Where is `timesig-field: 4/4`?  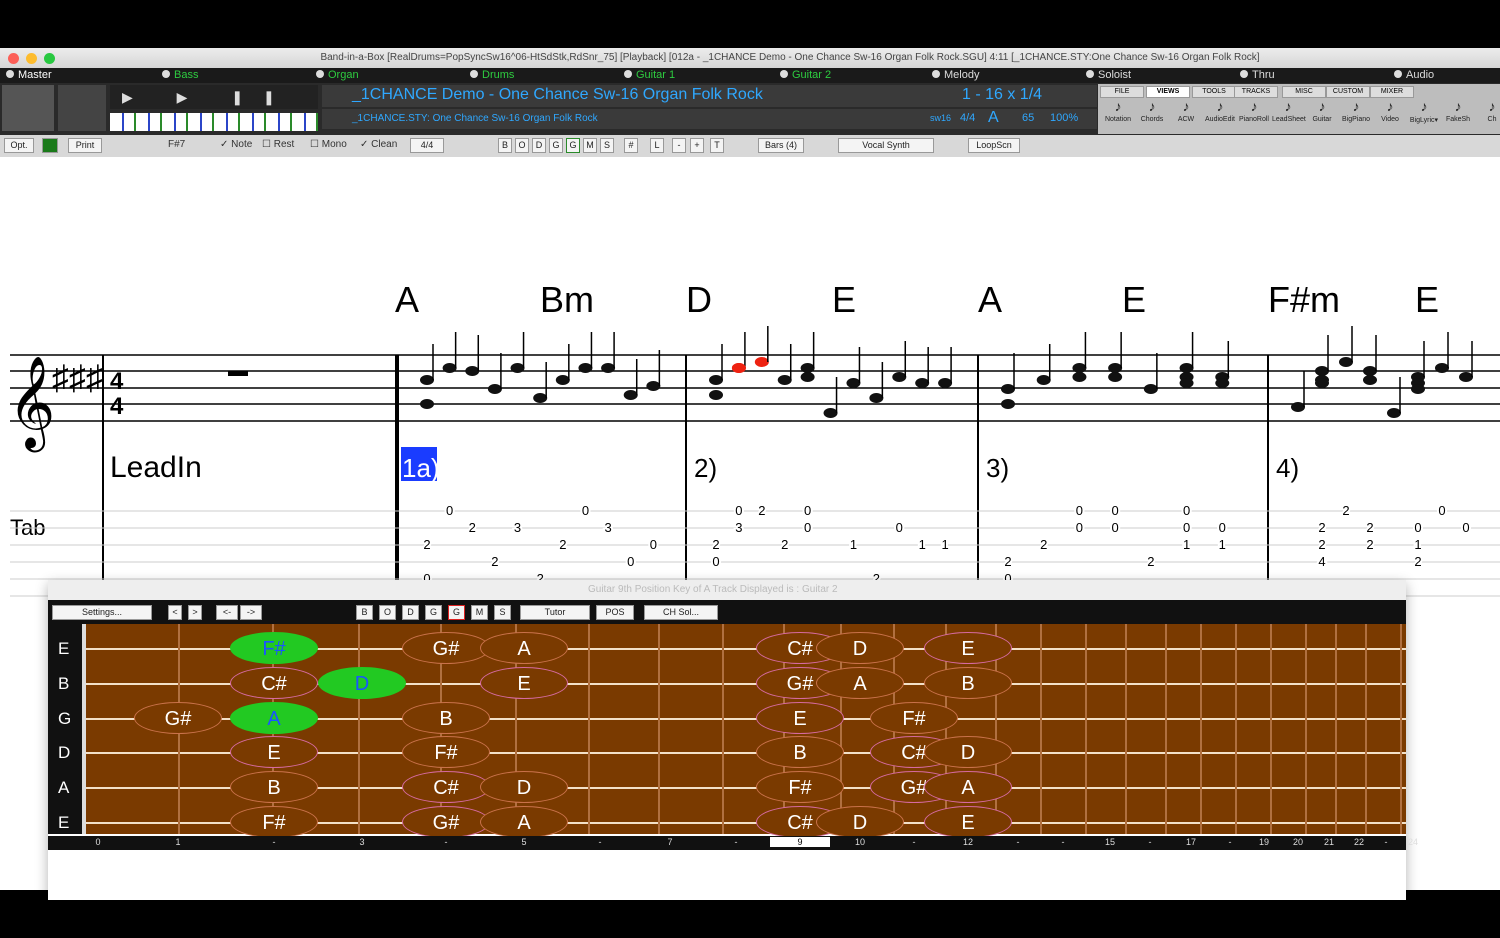 timesig-field: 4/4 is located at coordinates (427, 145).